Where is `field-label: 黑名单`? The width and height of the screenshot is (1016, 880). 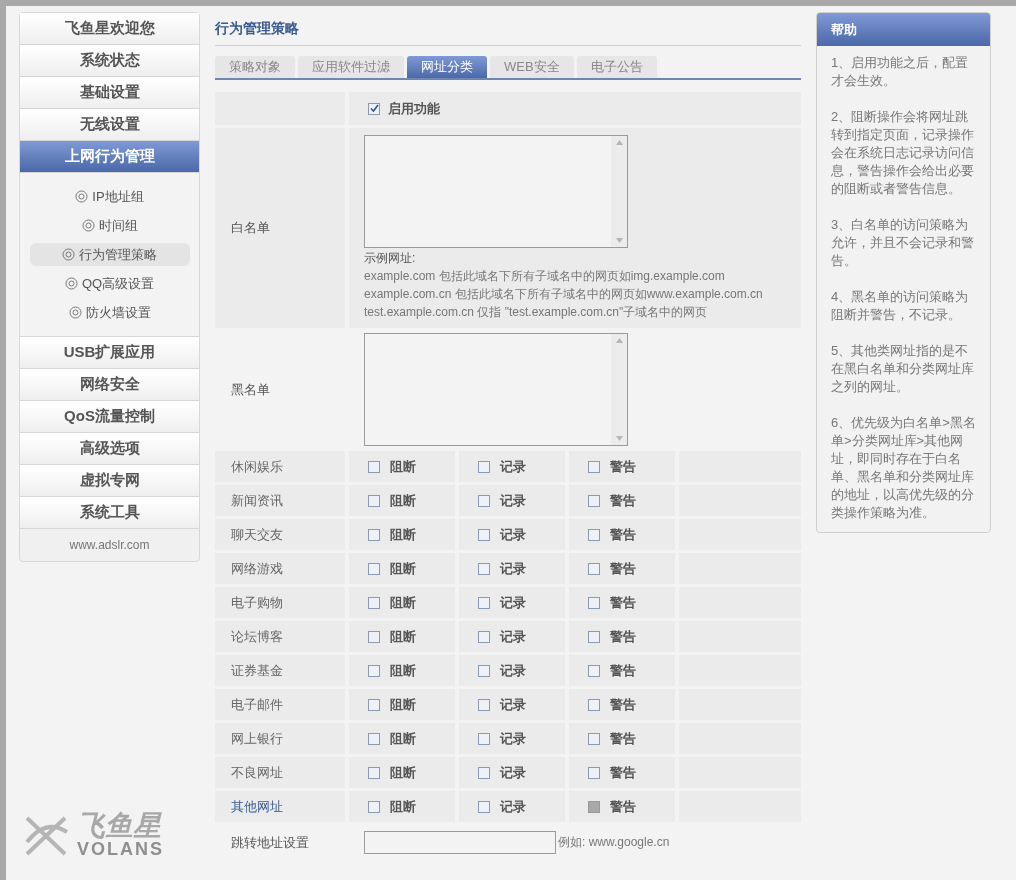
field-label: 黑名单 is located at coordinates (250, 389).